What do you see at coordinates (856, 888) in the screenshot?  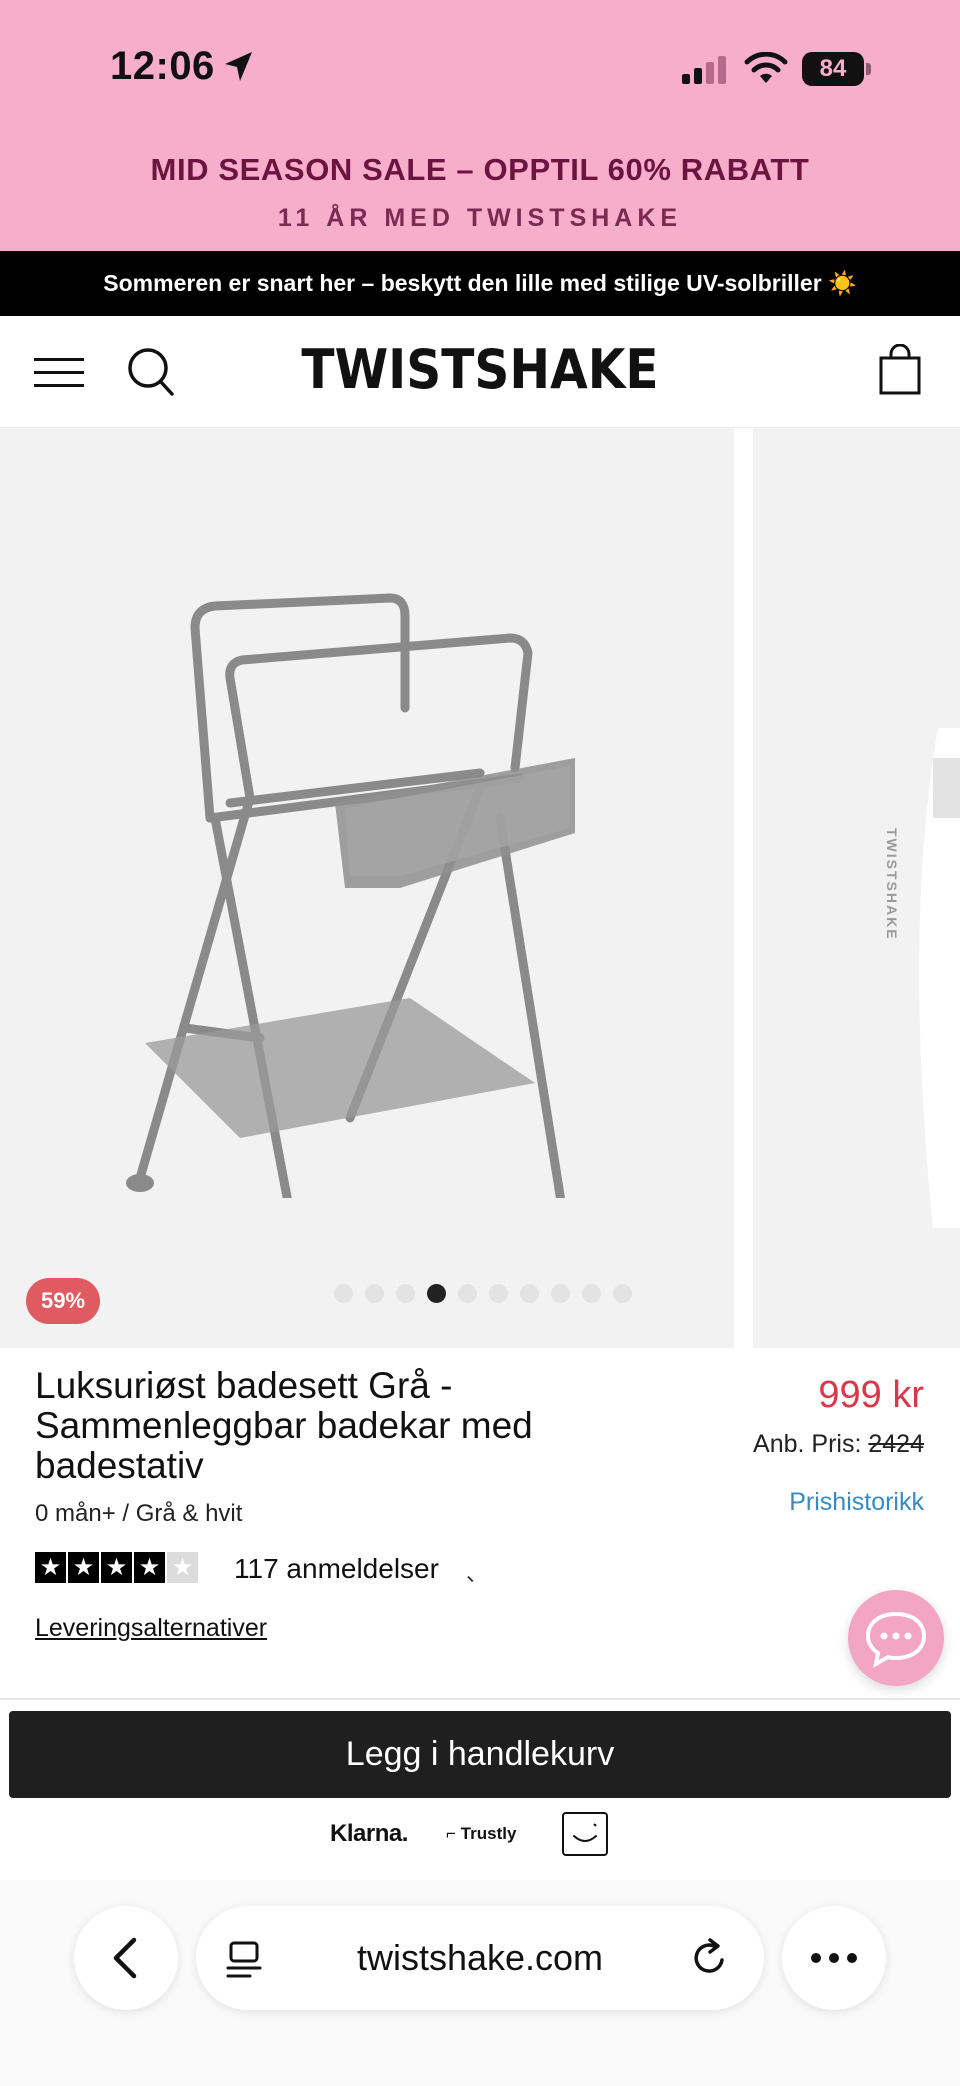 I see `next-product-image-slide` at bounding box center [856, 888].